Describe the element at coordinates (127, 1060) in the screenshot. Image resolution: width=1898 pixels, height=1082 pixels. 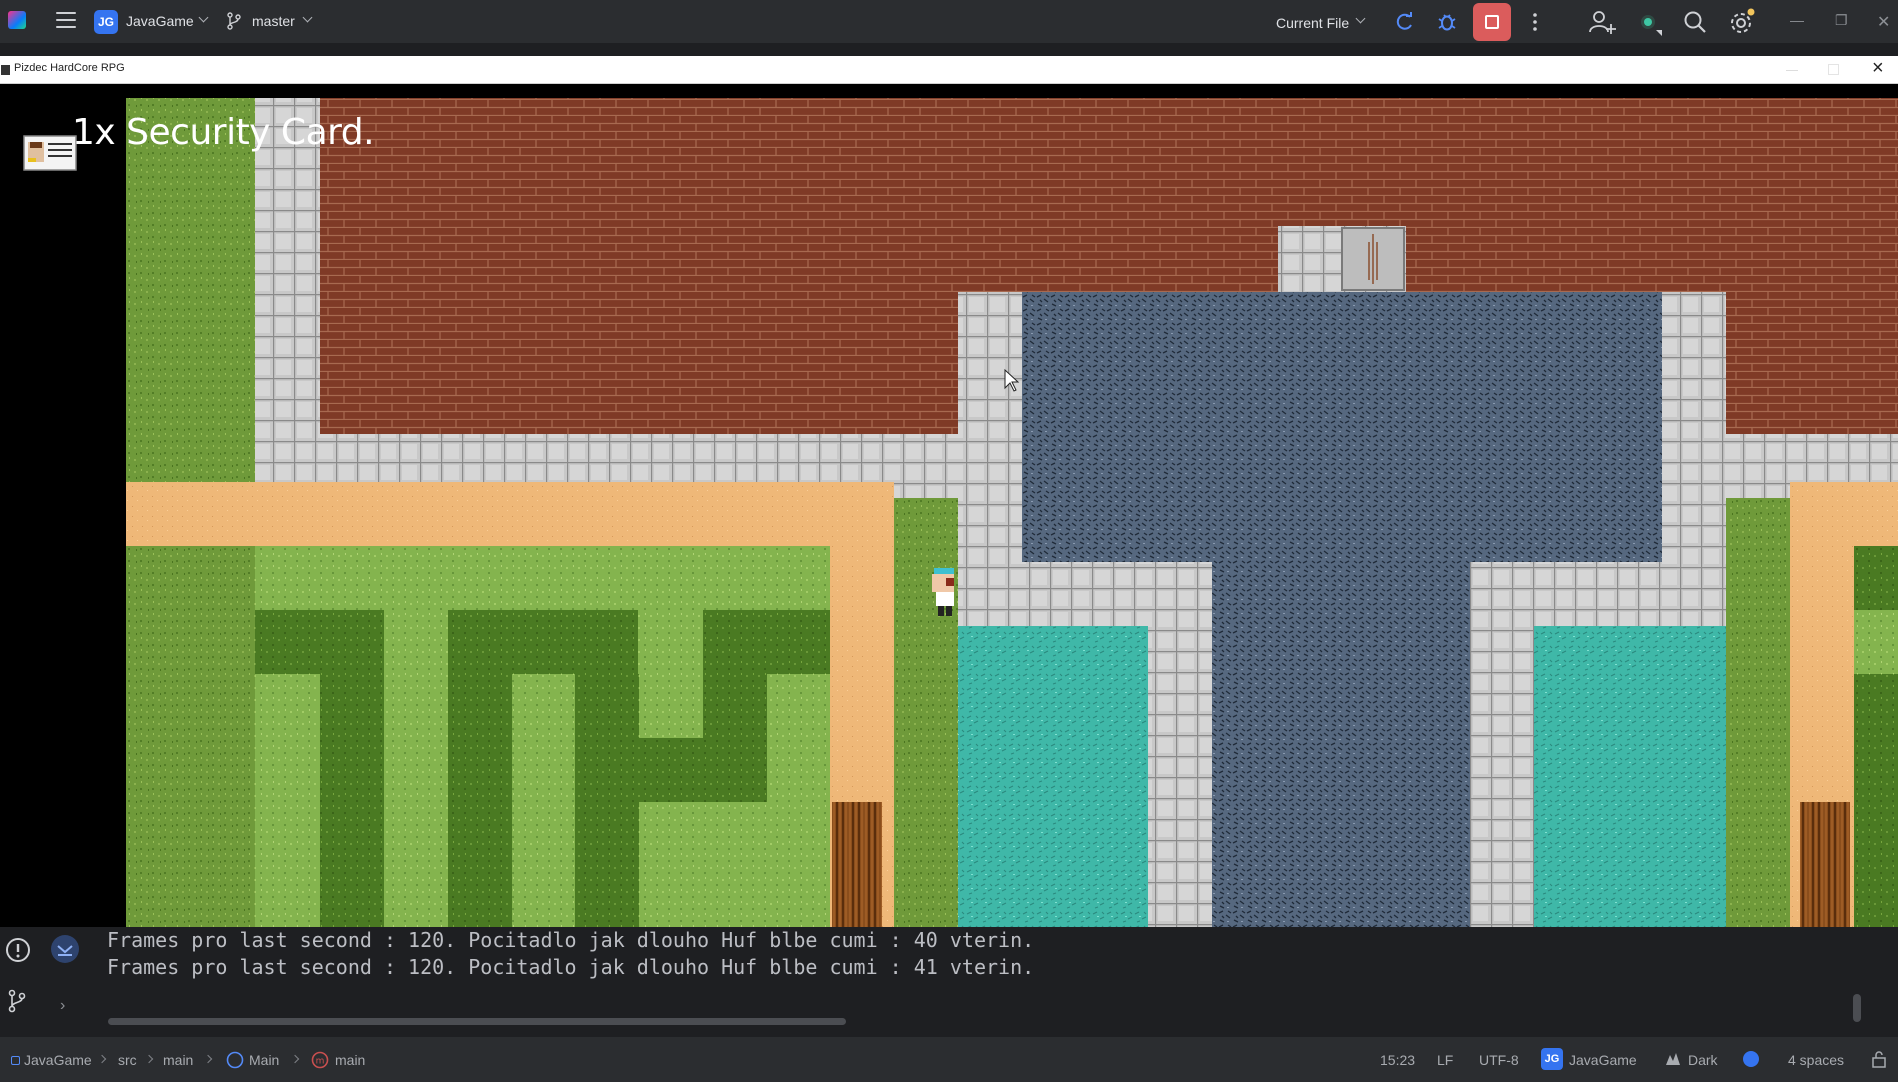
I see `breadcrumb-src: src` at that location.